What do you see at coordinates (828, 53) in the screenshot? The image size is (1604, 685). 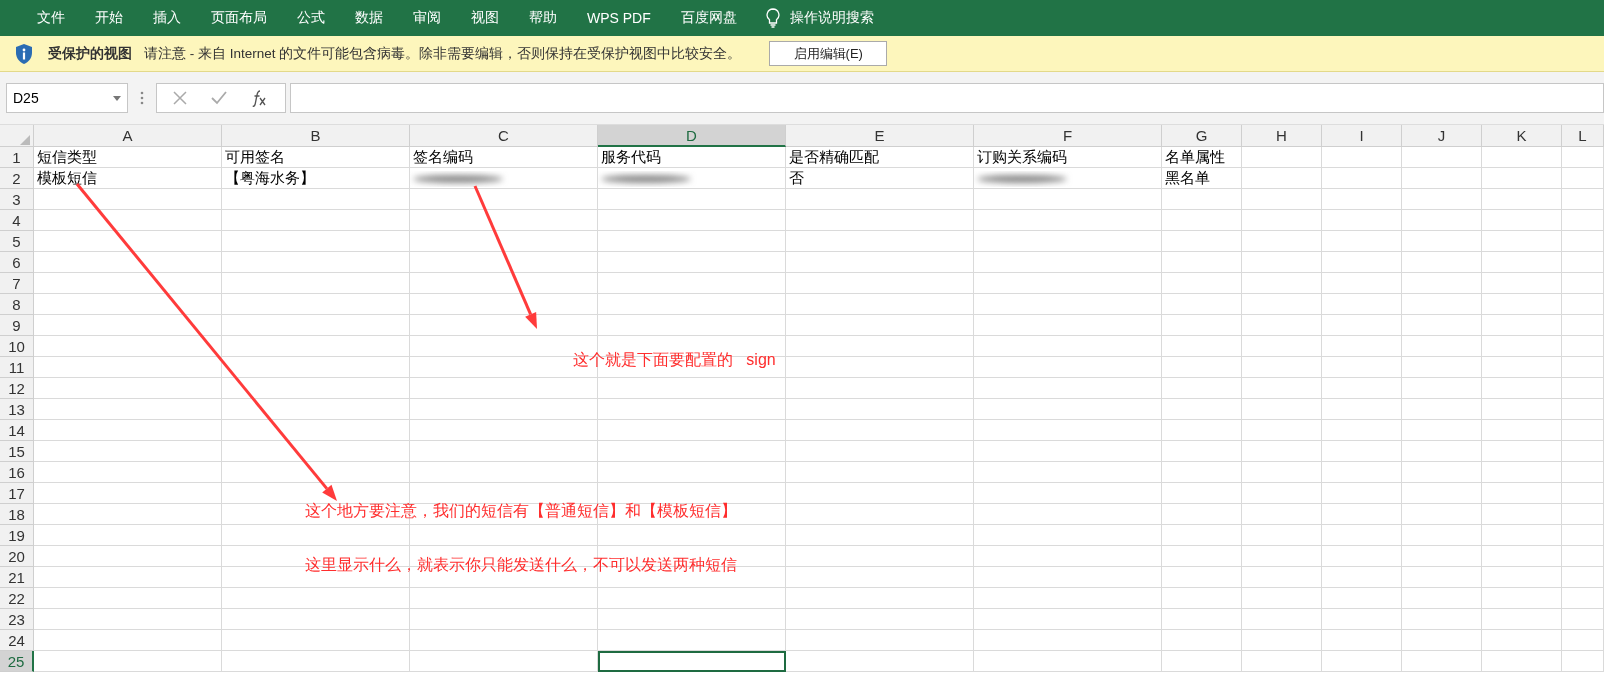 I see `enable-editing-button: 启用编辑(E)` at bounding box center [828, 53].